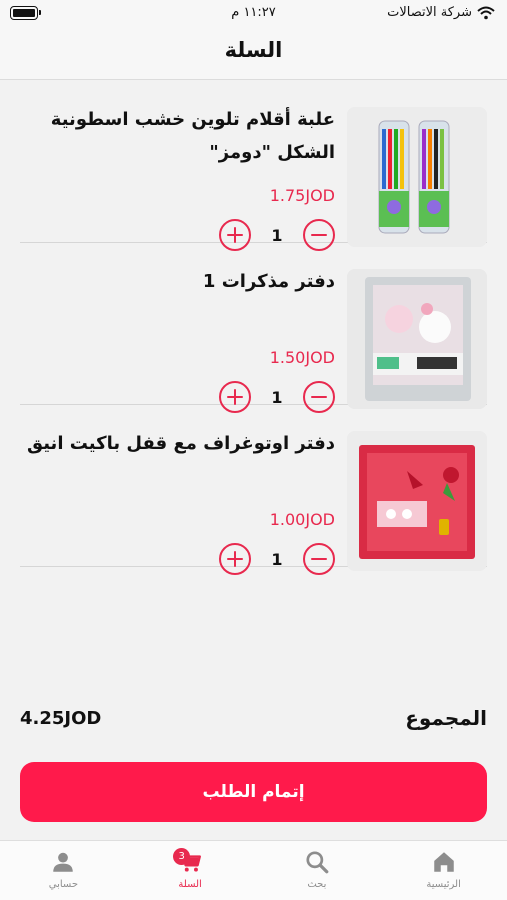  I want to click on page-title: السلة, so click(253, 50).